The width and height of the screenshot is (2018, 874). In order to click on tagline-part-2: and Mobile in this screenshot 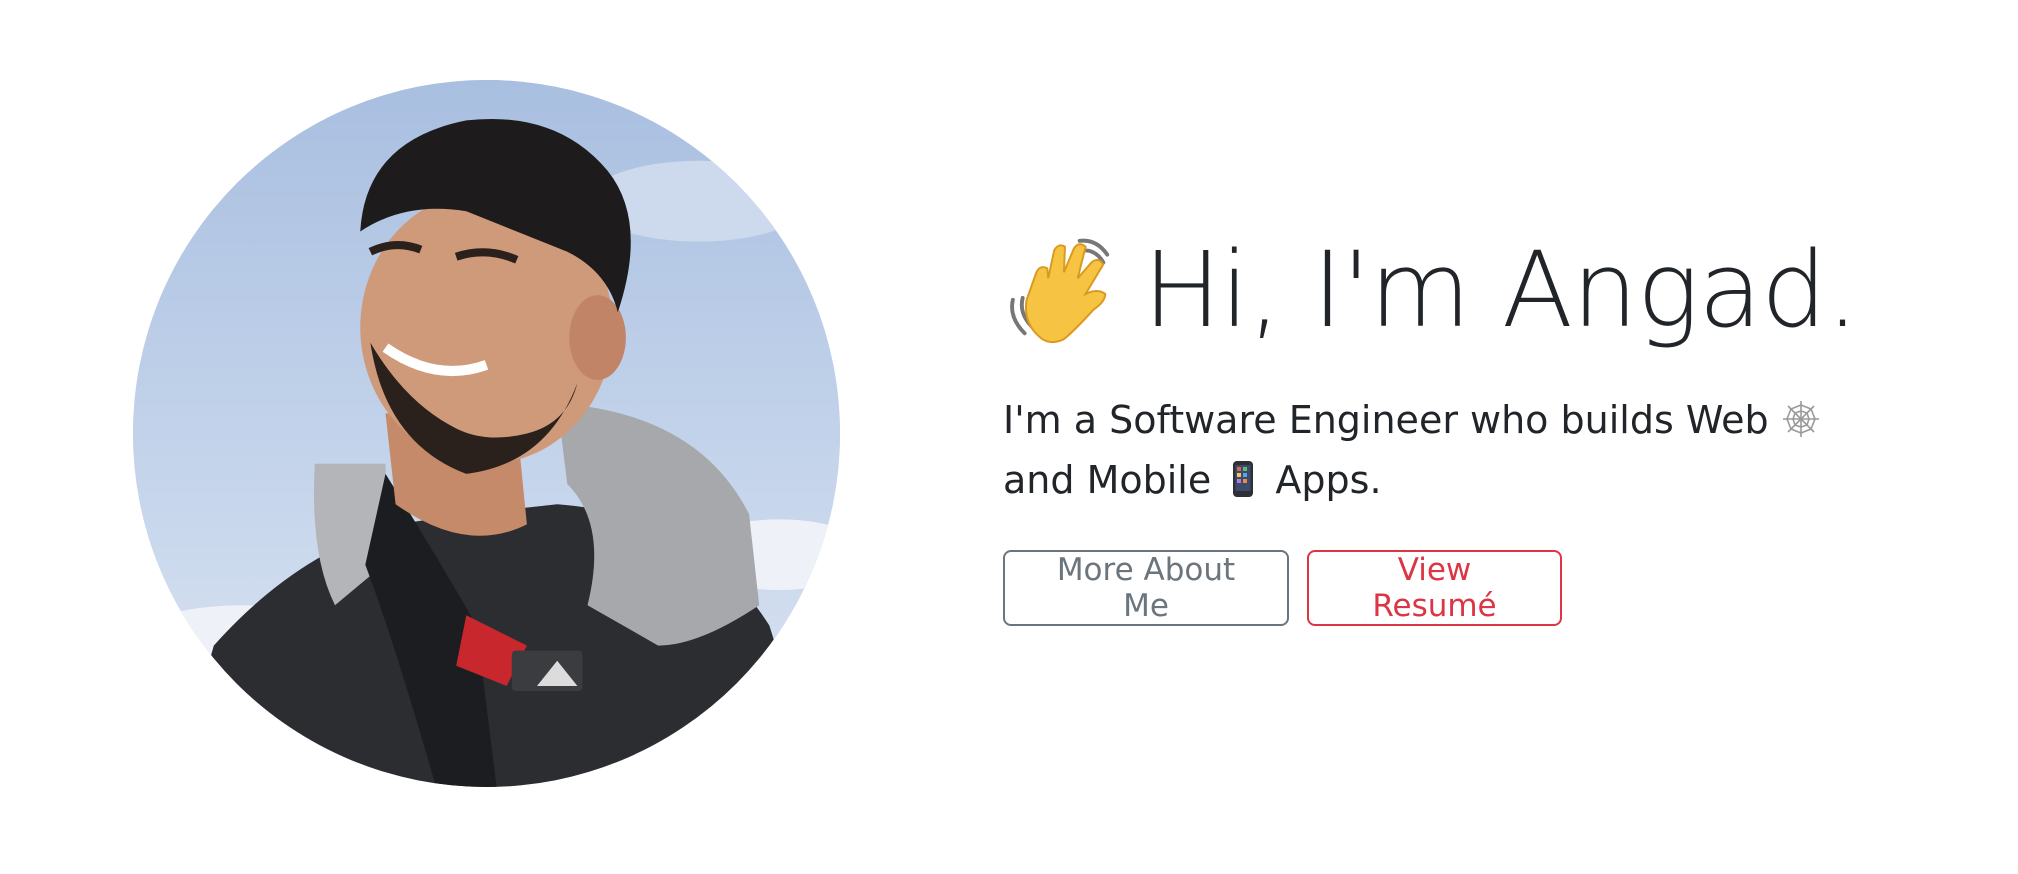, I will do `click(1107, 480)`.